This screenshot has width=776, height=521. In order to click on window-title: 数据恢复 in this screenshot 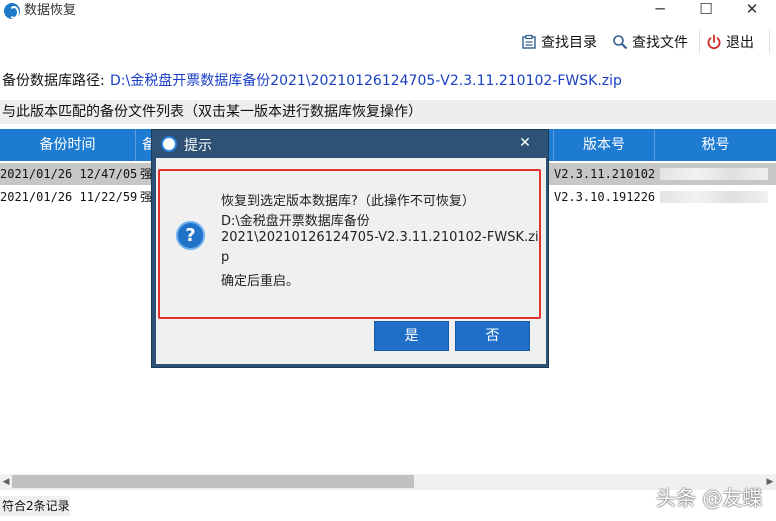, I will do `click(50, 10)`.